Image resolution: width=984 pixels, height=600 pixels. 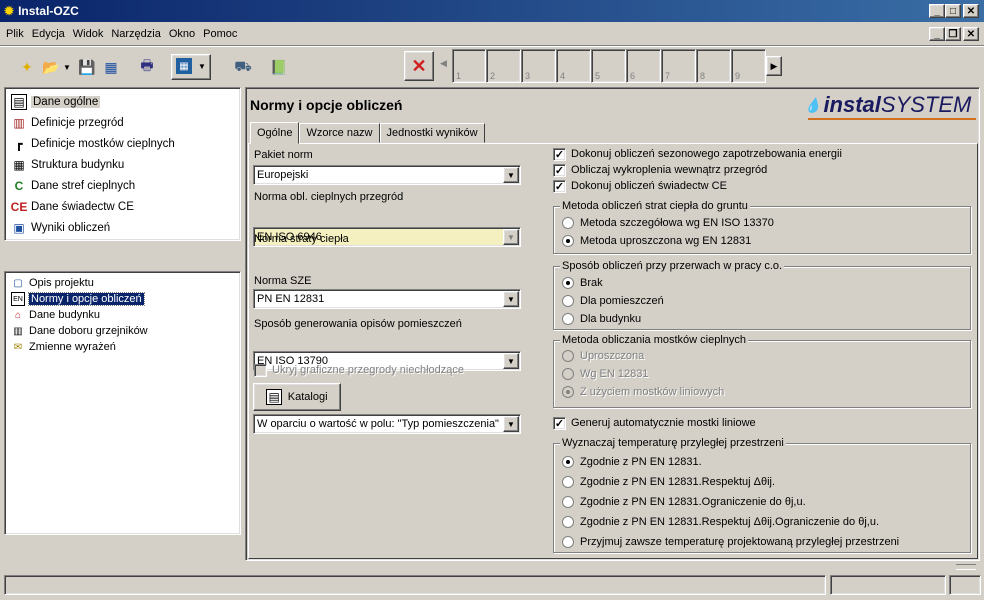 What do you see at coordinates (419, 66) in the screenshot?
I see `delete-button: ✕` at bounding box center [419, 66].